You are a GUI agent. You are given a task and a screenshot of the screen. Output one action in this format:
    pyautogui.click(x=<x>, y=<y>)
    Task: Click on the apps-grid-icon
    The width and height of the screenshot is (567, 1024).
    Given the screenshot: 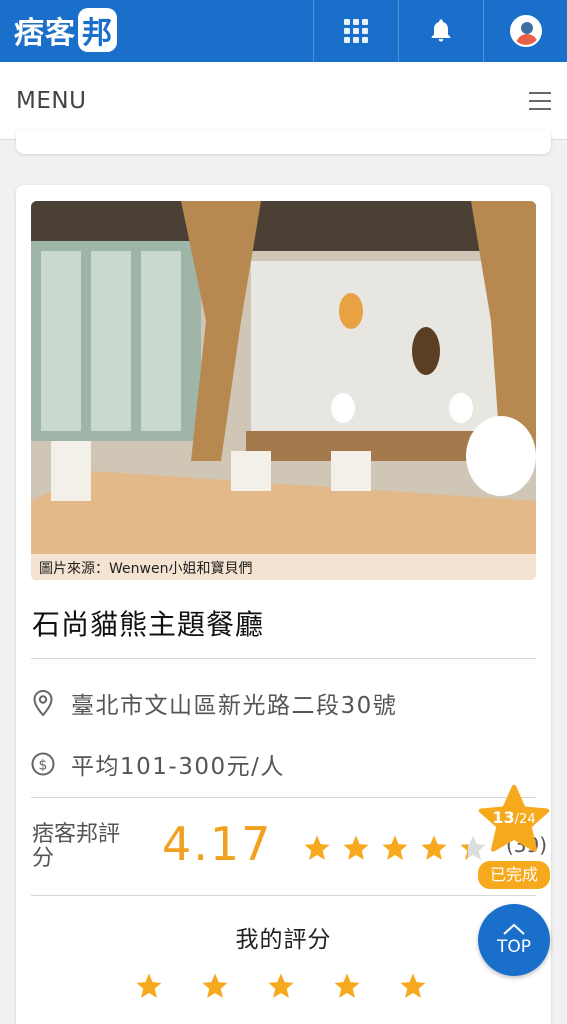 What is the action you would take?
    pyautogui.click(x=356, y=31)
    